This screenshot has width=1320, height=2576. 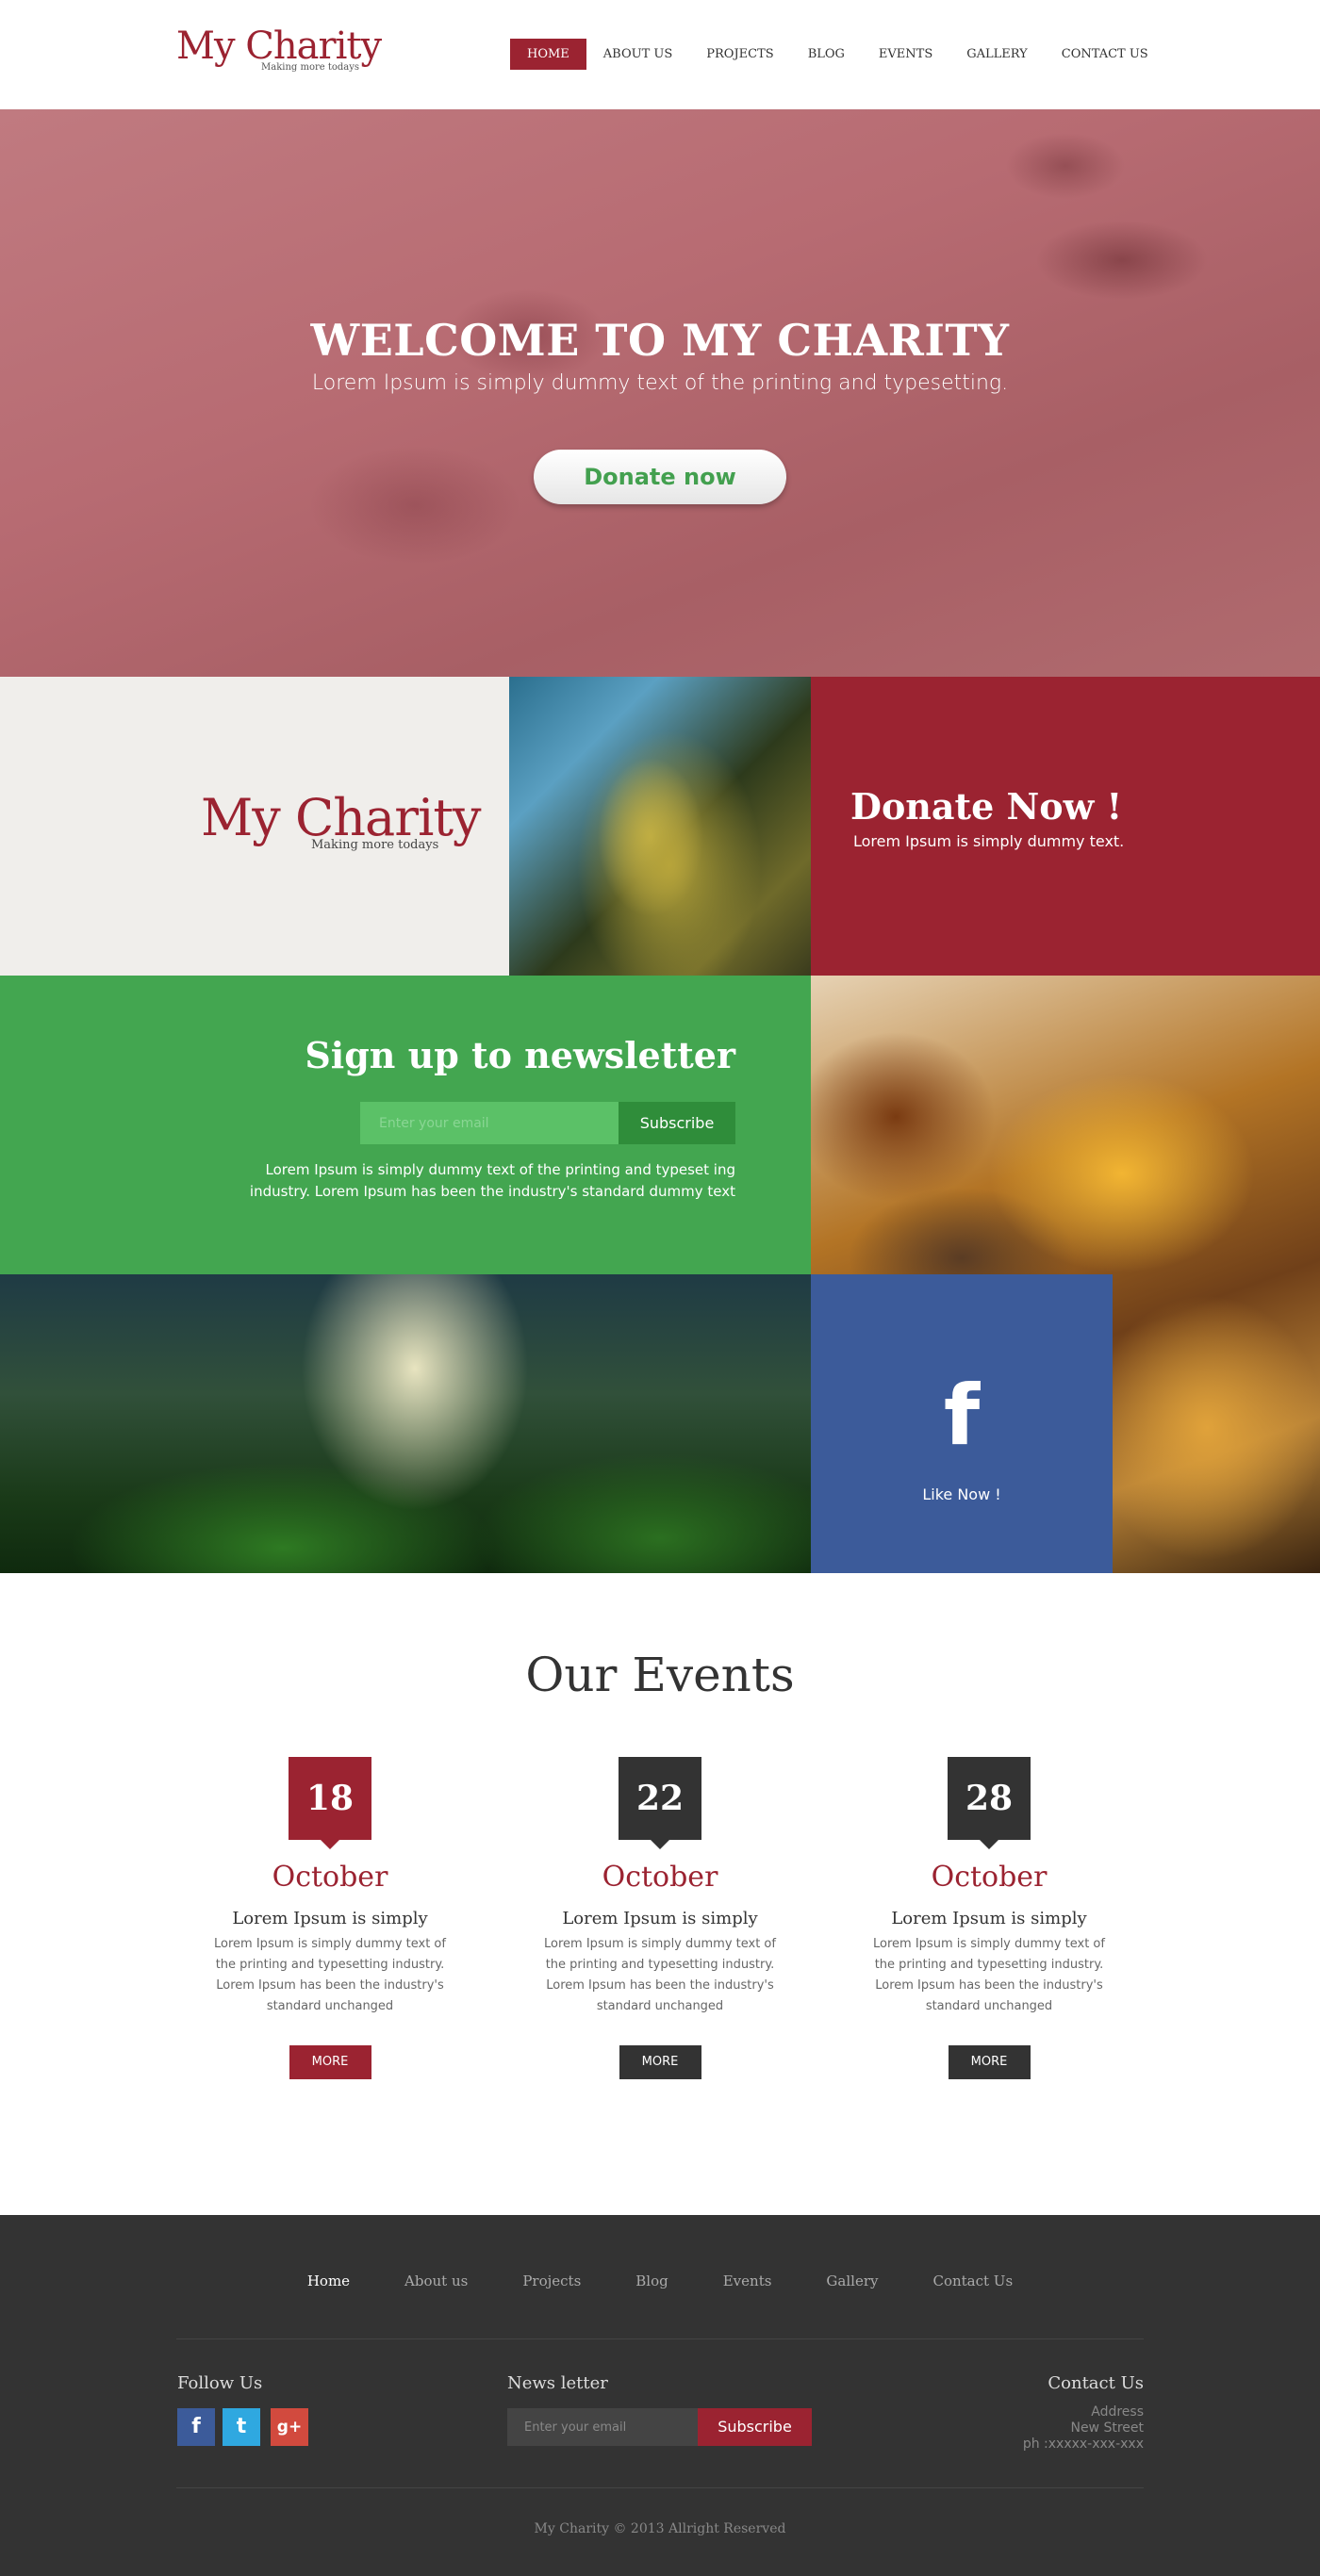 What do you see at coordinates (328, 2280) in the screenshot?
I see `footer-nav-home: Home` at bounding box center [328, 2280].